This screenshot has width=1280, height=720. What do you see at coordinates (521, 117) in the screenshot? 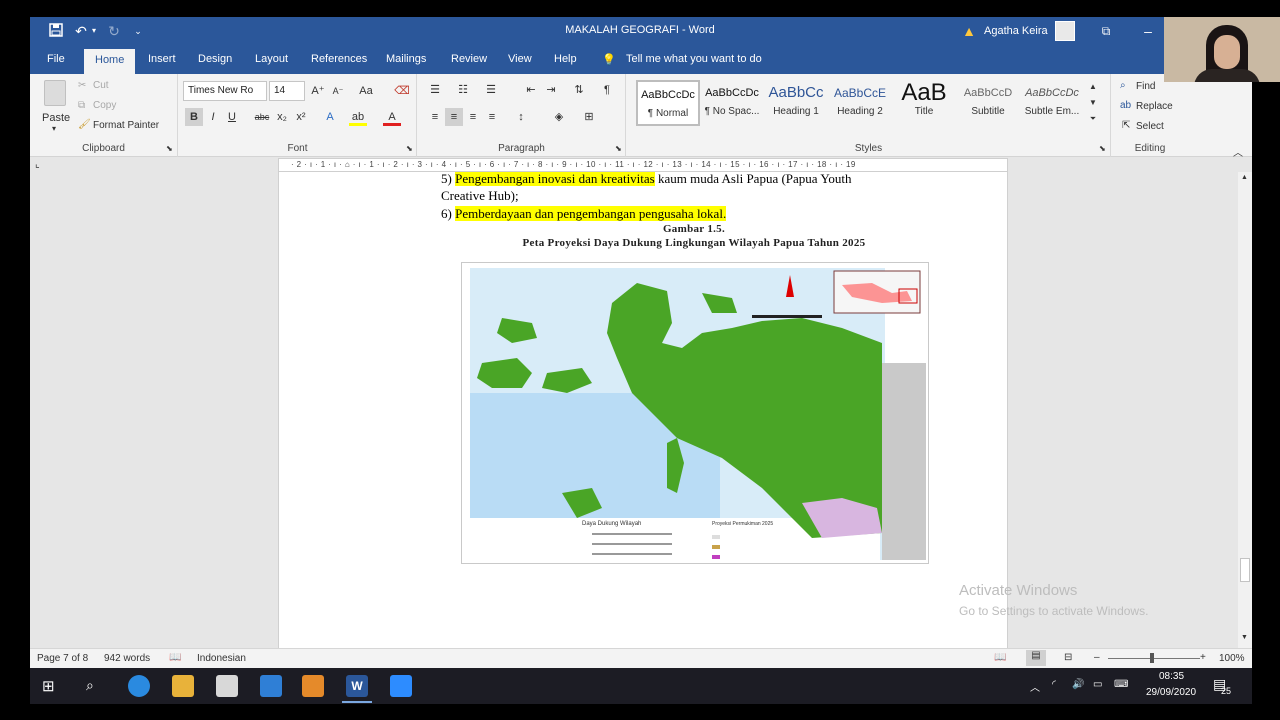
I see `line-spacing-icon: ↕` at bounding box center [521, 117].